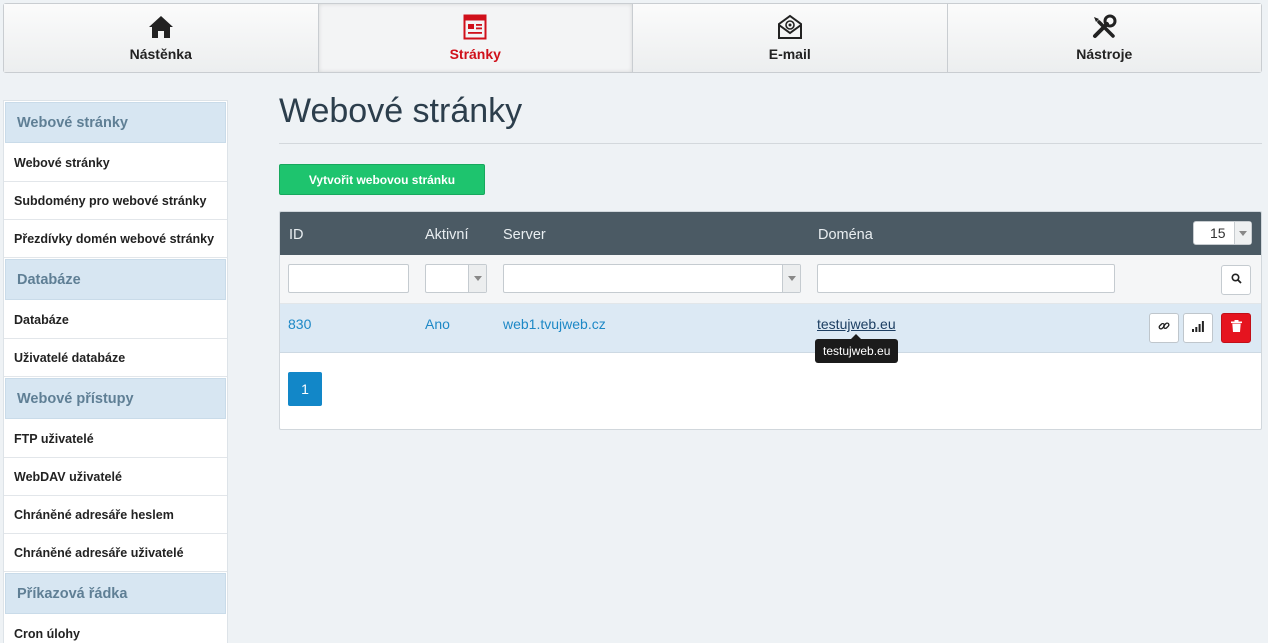  What do you see at coordinates (115, 358) in the screenshot?
I see `sidebar-item-database-users: Uživatelé databáze` at bounding box center [115, 358].